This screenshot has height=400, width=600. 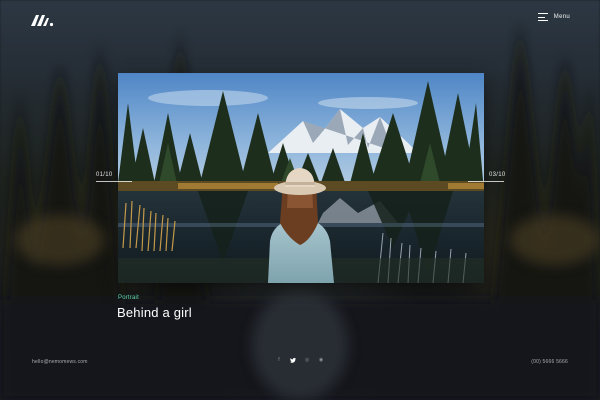 What do you see at coordinates (128, 298) in the screenshot?
I see `slide-category: Portrait` at bounding box center [128, 298].